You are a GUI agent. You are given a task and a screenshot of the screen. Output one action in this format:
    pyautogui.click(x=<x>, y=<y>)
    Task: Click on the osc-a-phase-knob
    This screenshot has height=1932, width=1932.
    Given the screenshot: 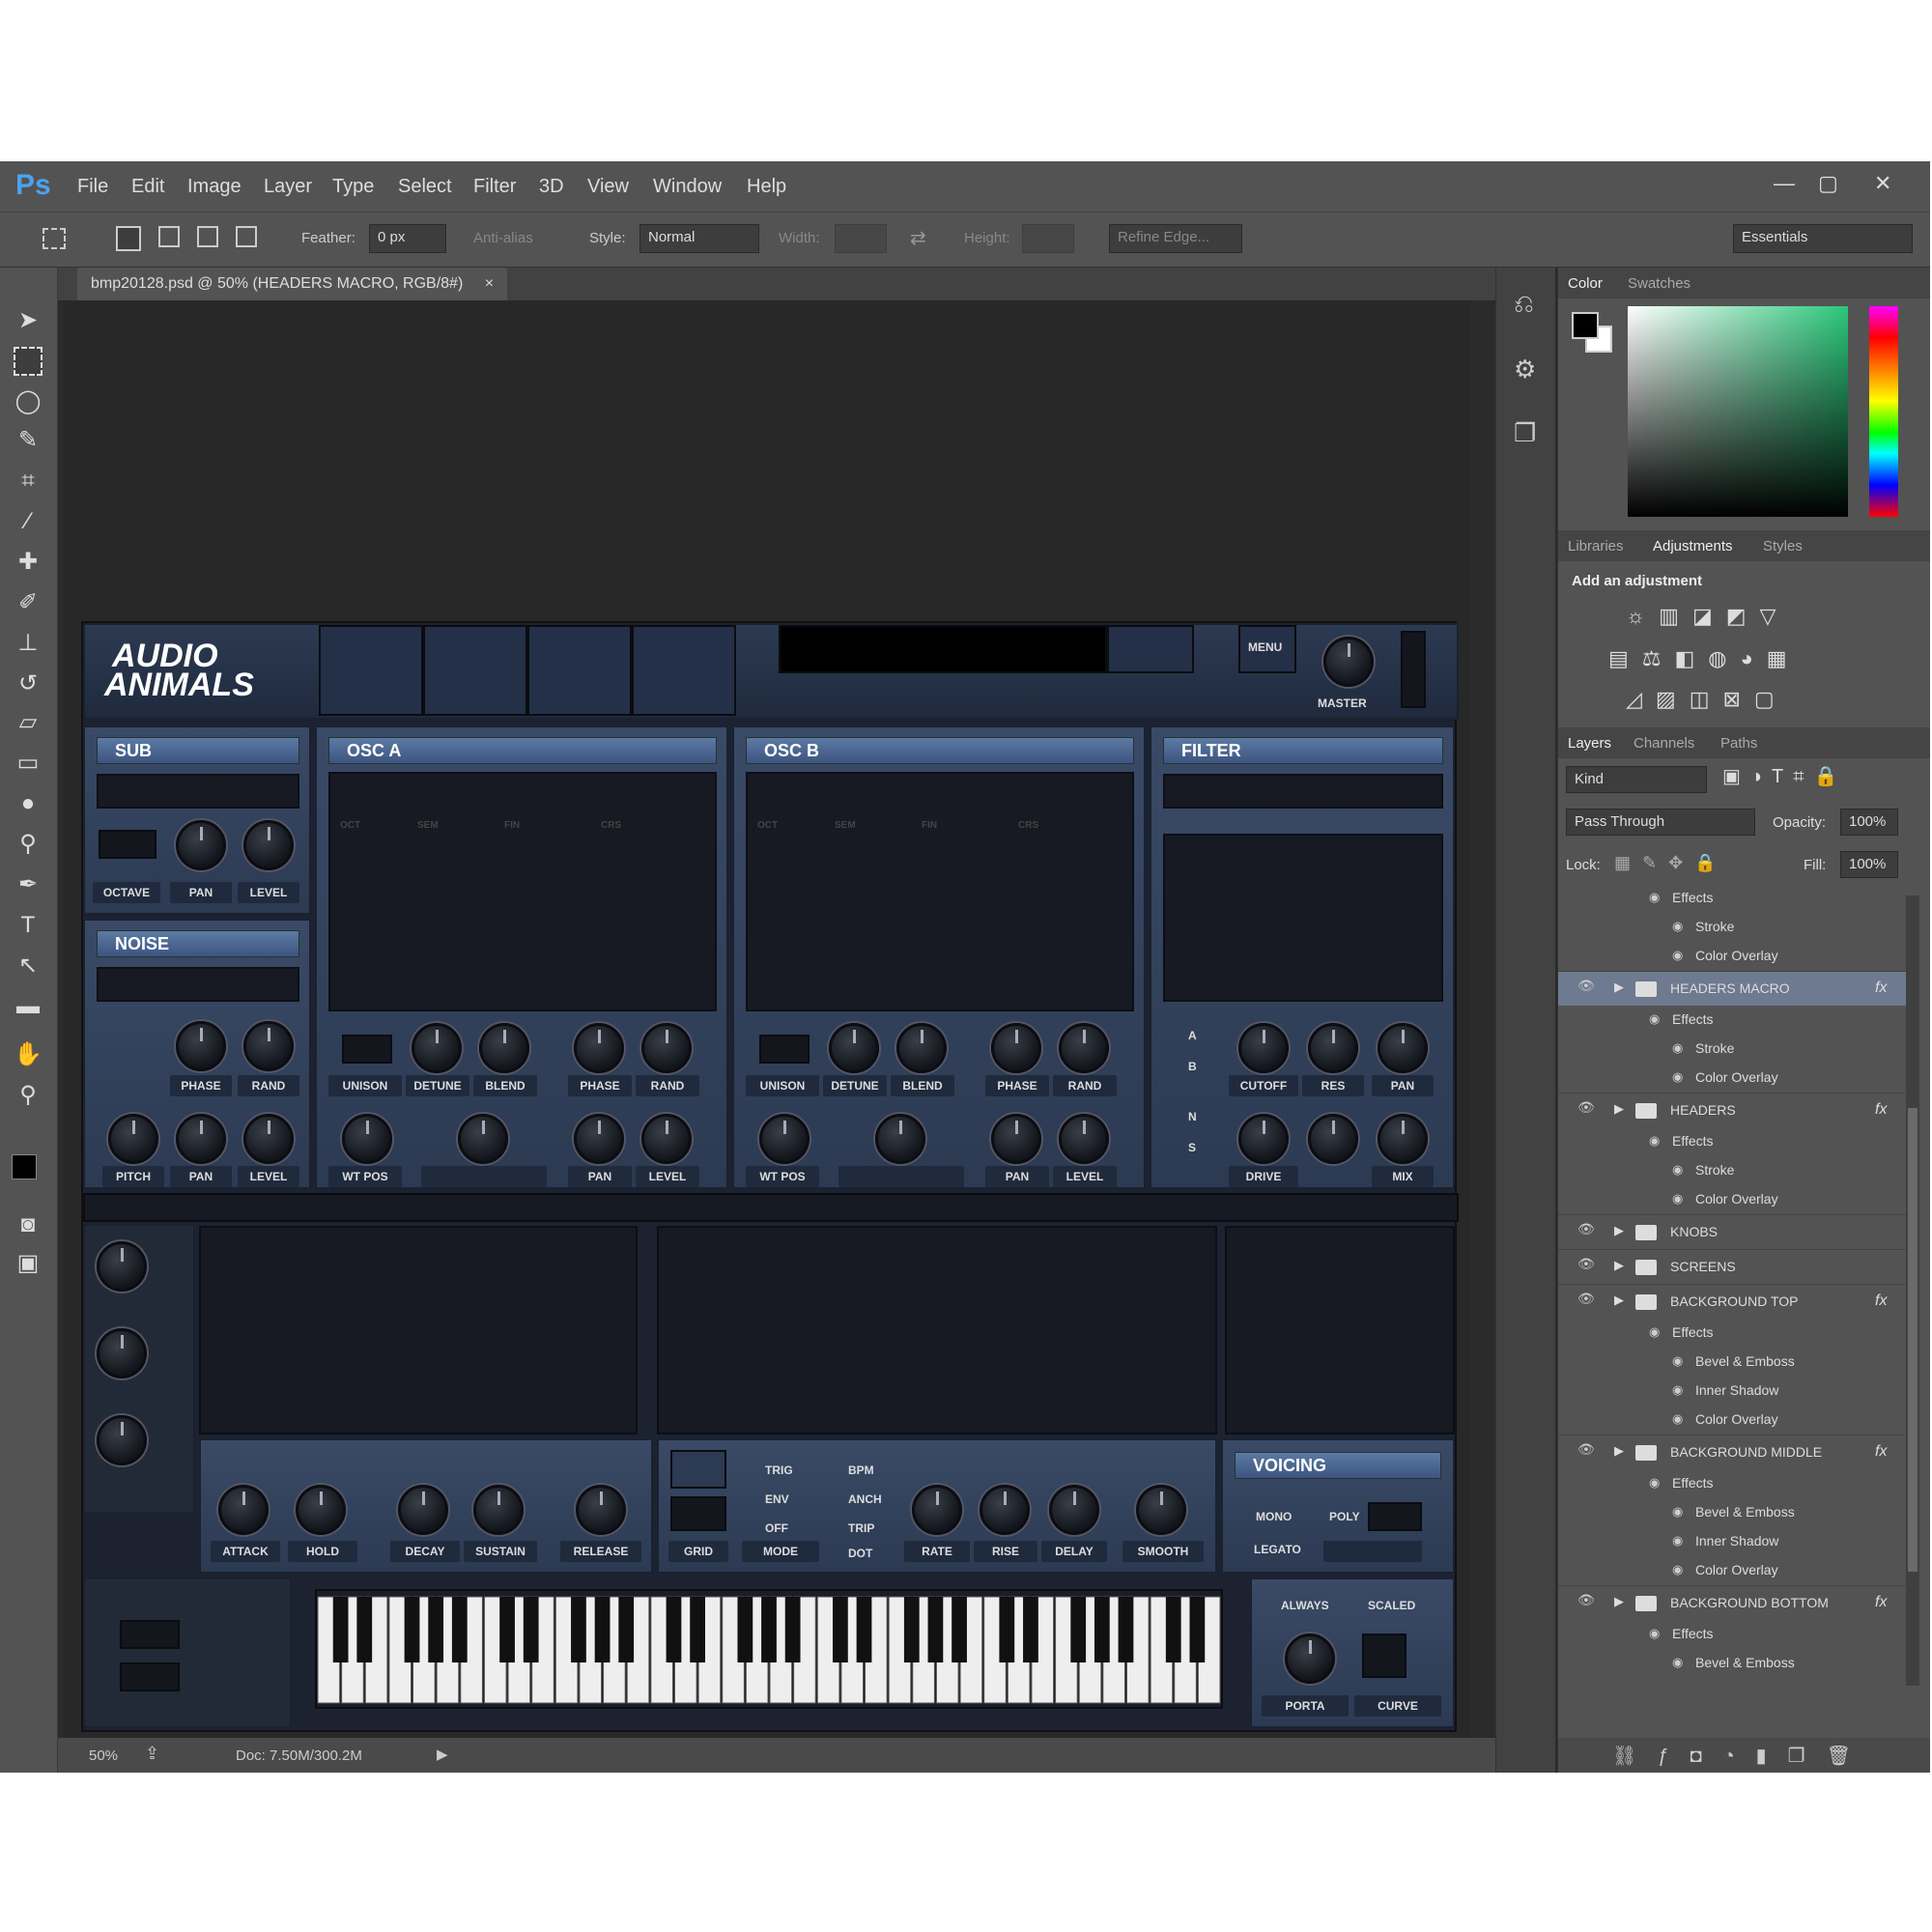 What is the action you would take?
    pyautogui.click(x=599, y=1048)
    